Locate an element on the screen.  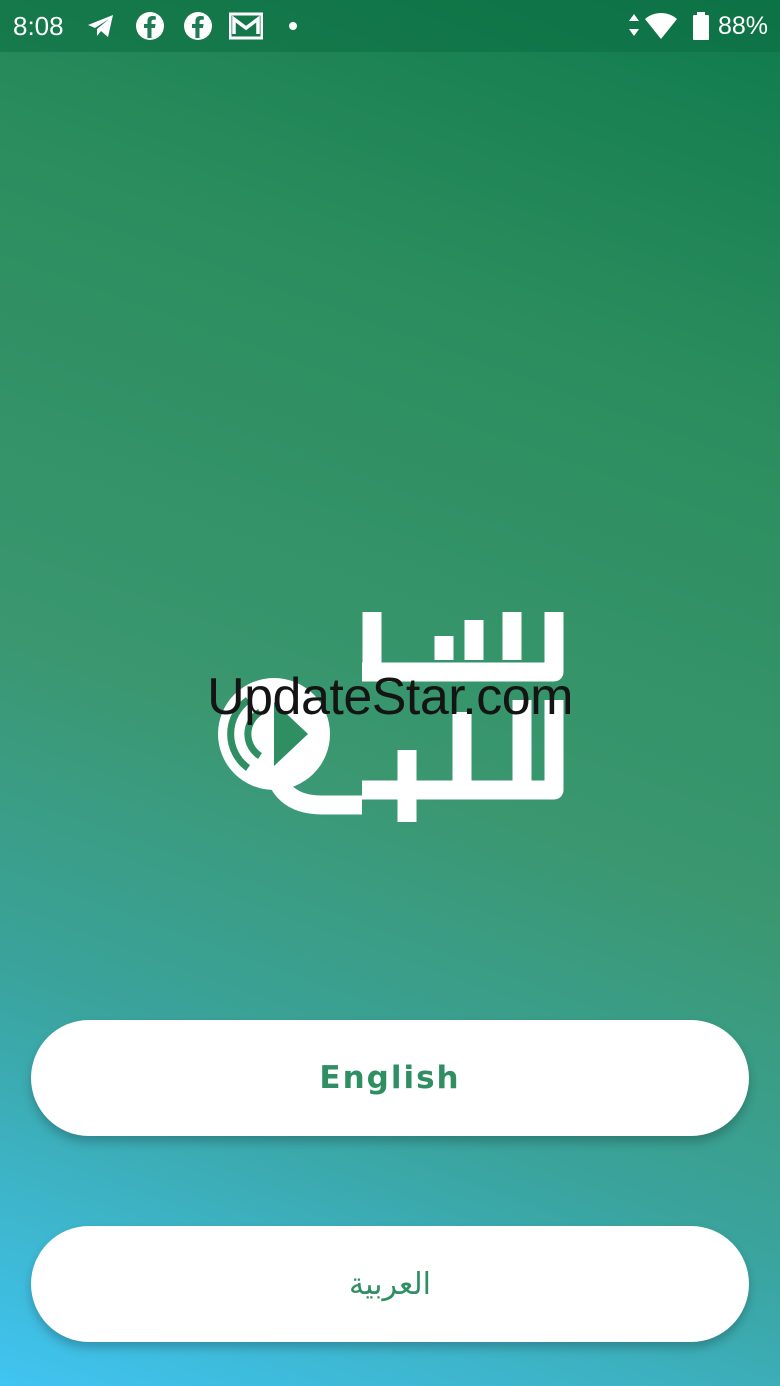
gmail-icon is located at coordinates (246, 26).